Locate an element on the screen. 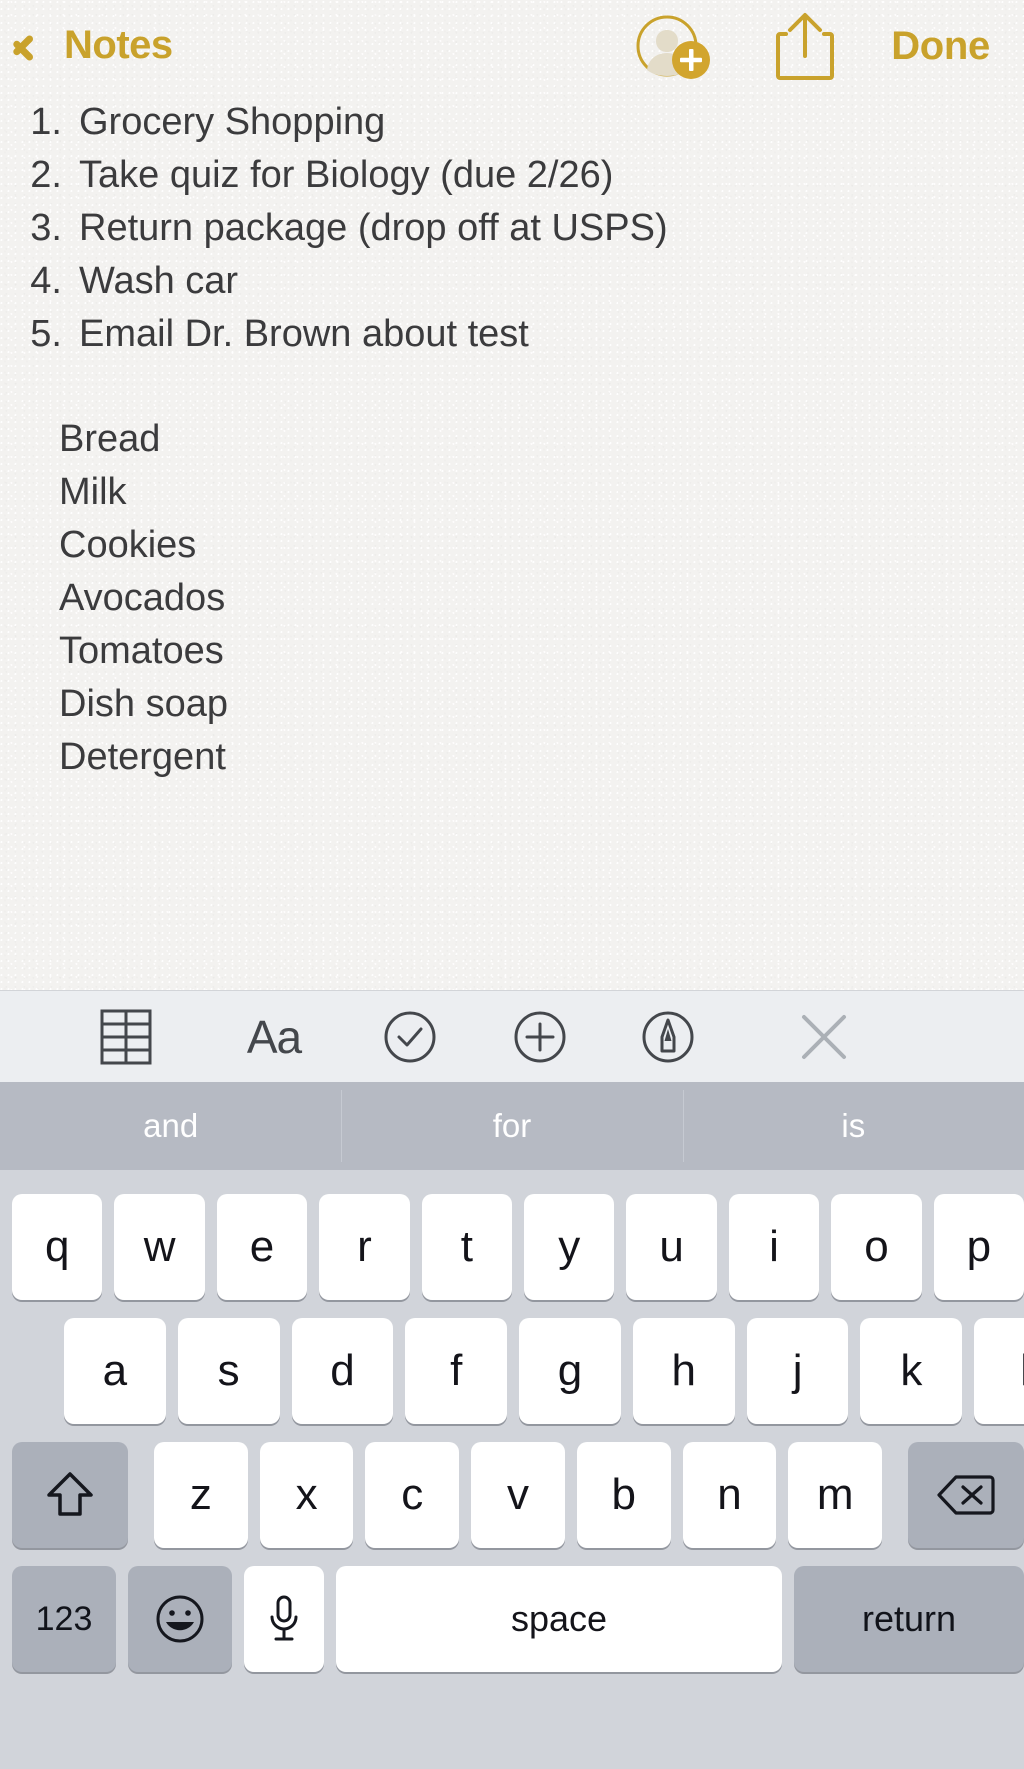  dictation-key is located at coordinates (284, 1619).